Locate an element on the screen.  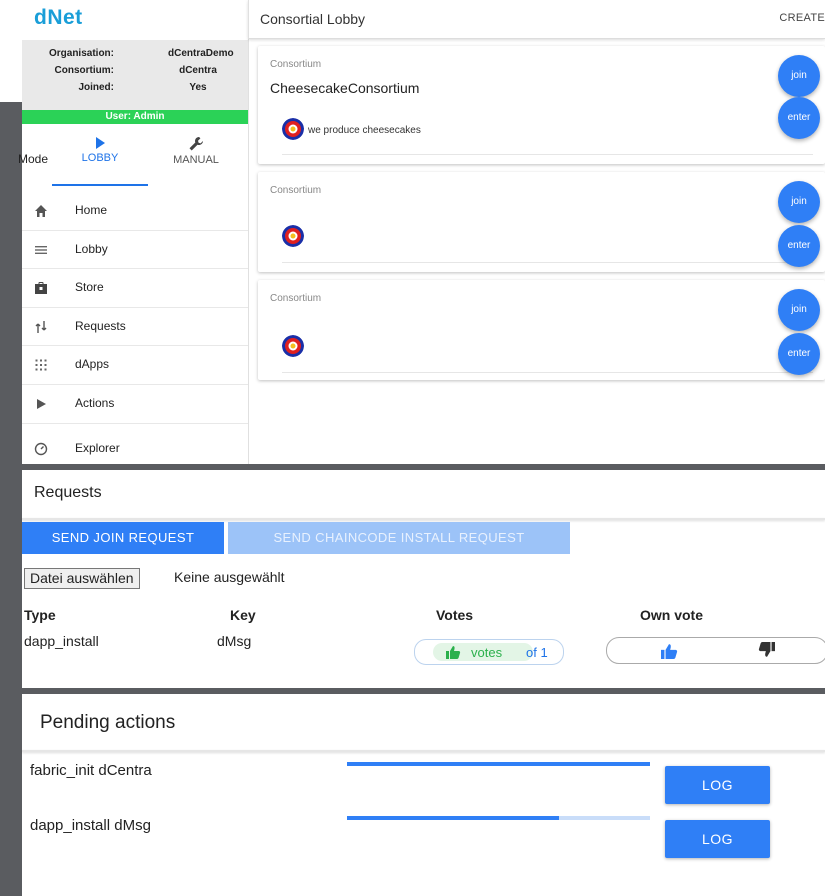
sidebar-item-home: Home is located at coordinates (135, 211).